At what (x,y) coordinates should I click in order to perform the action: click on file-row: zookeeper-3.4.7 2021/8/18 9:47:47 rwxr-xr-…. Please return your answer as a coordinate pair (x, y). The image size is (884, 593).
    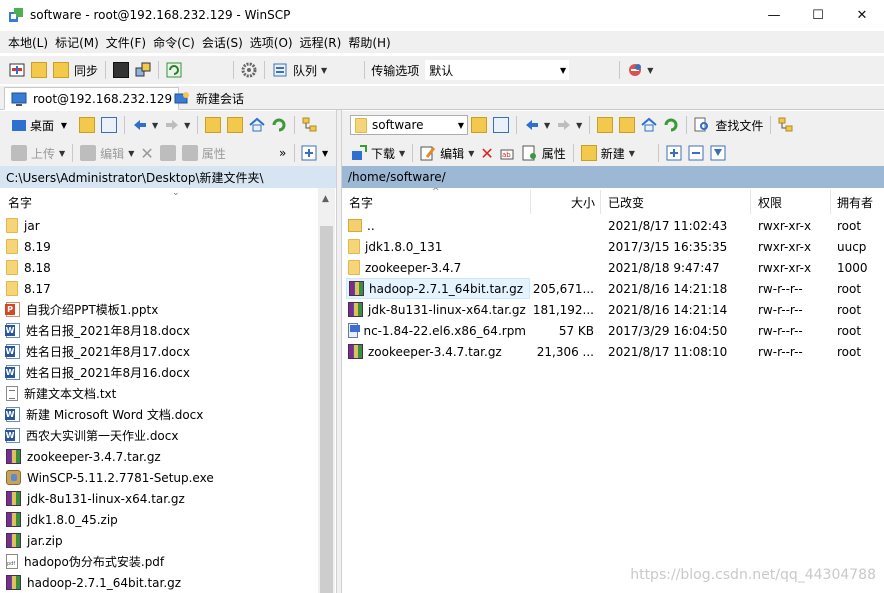
    Looking at the image, I should click on (613, 267).